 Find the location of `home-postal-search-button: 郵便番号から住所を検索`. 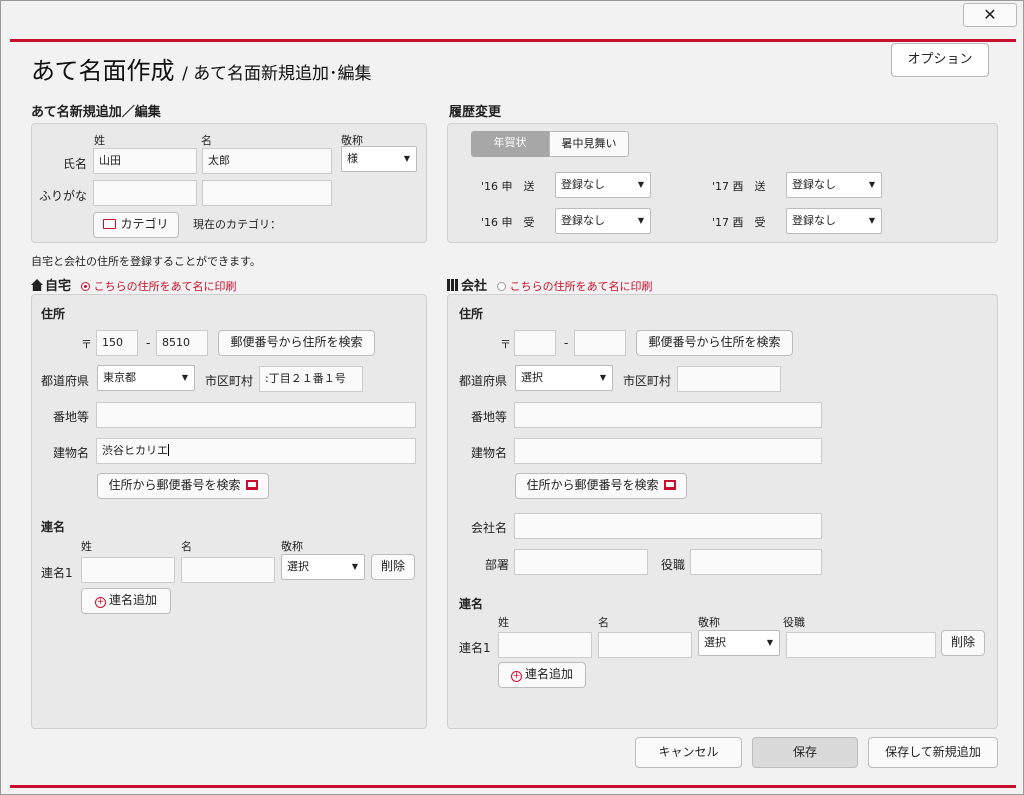

home-postal-search-button: 郵便番号から住所を検索 is located at coordinates (296, 343).